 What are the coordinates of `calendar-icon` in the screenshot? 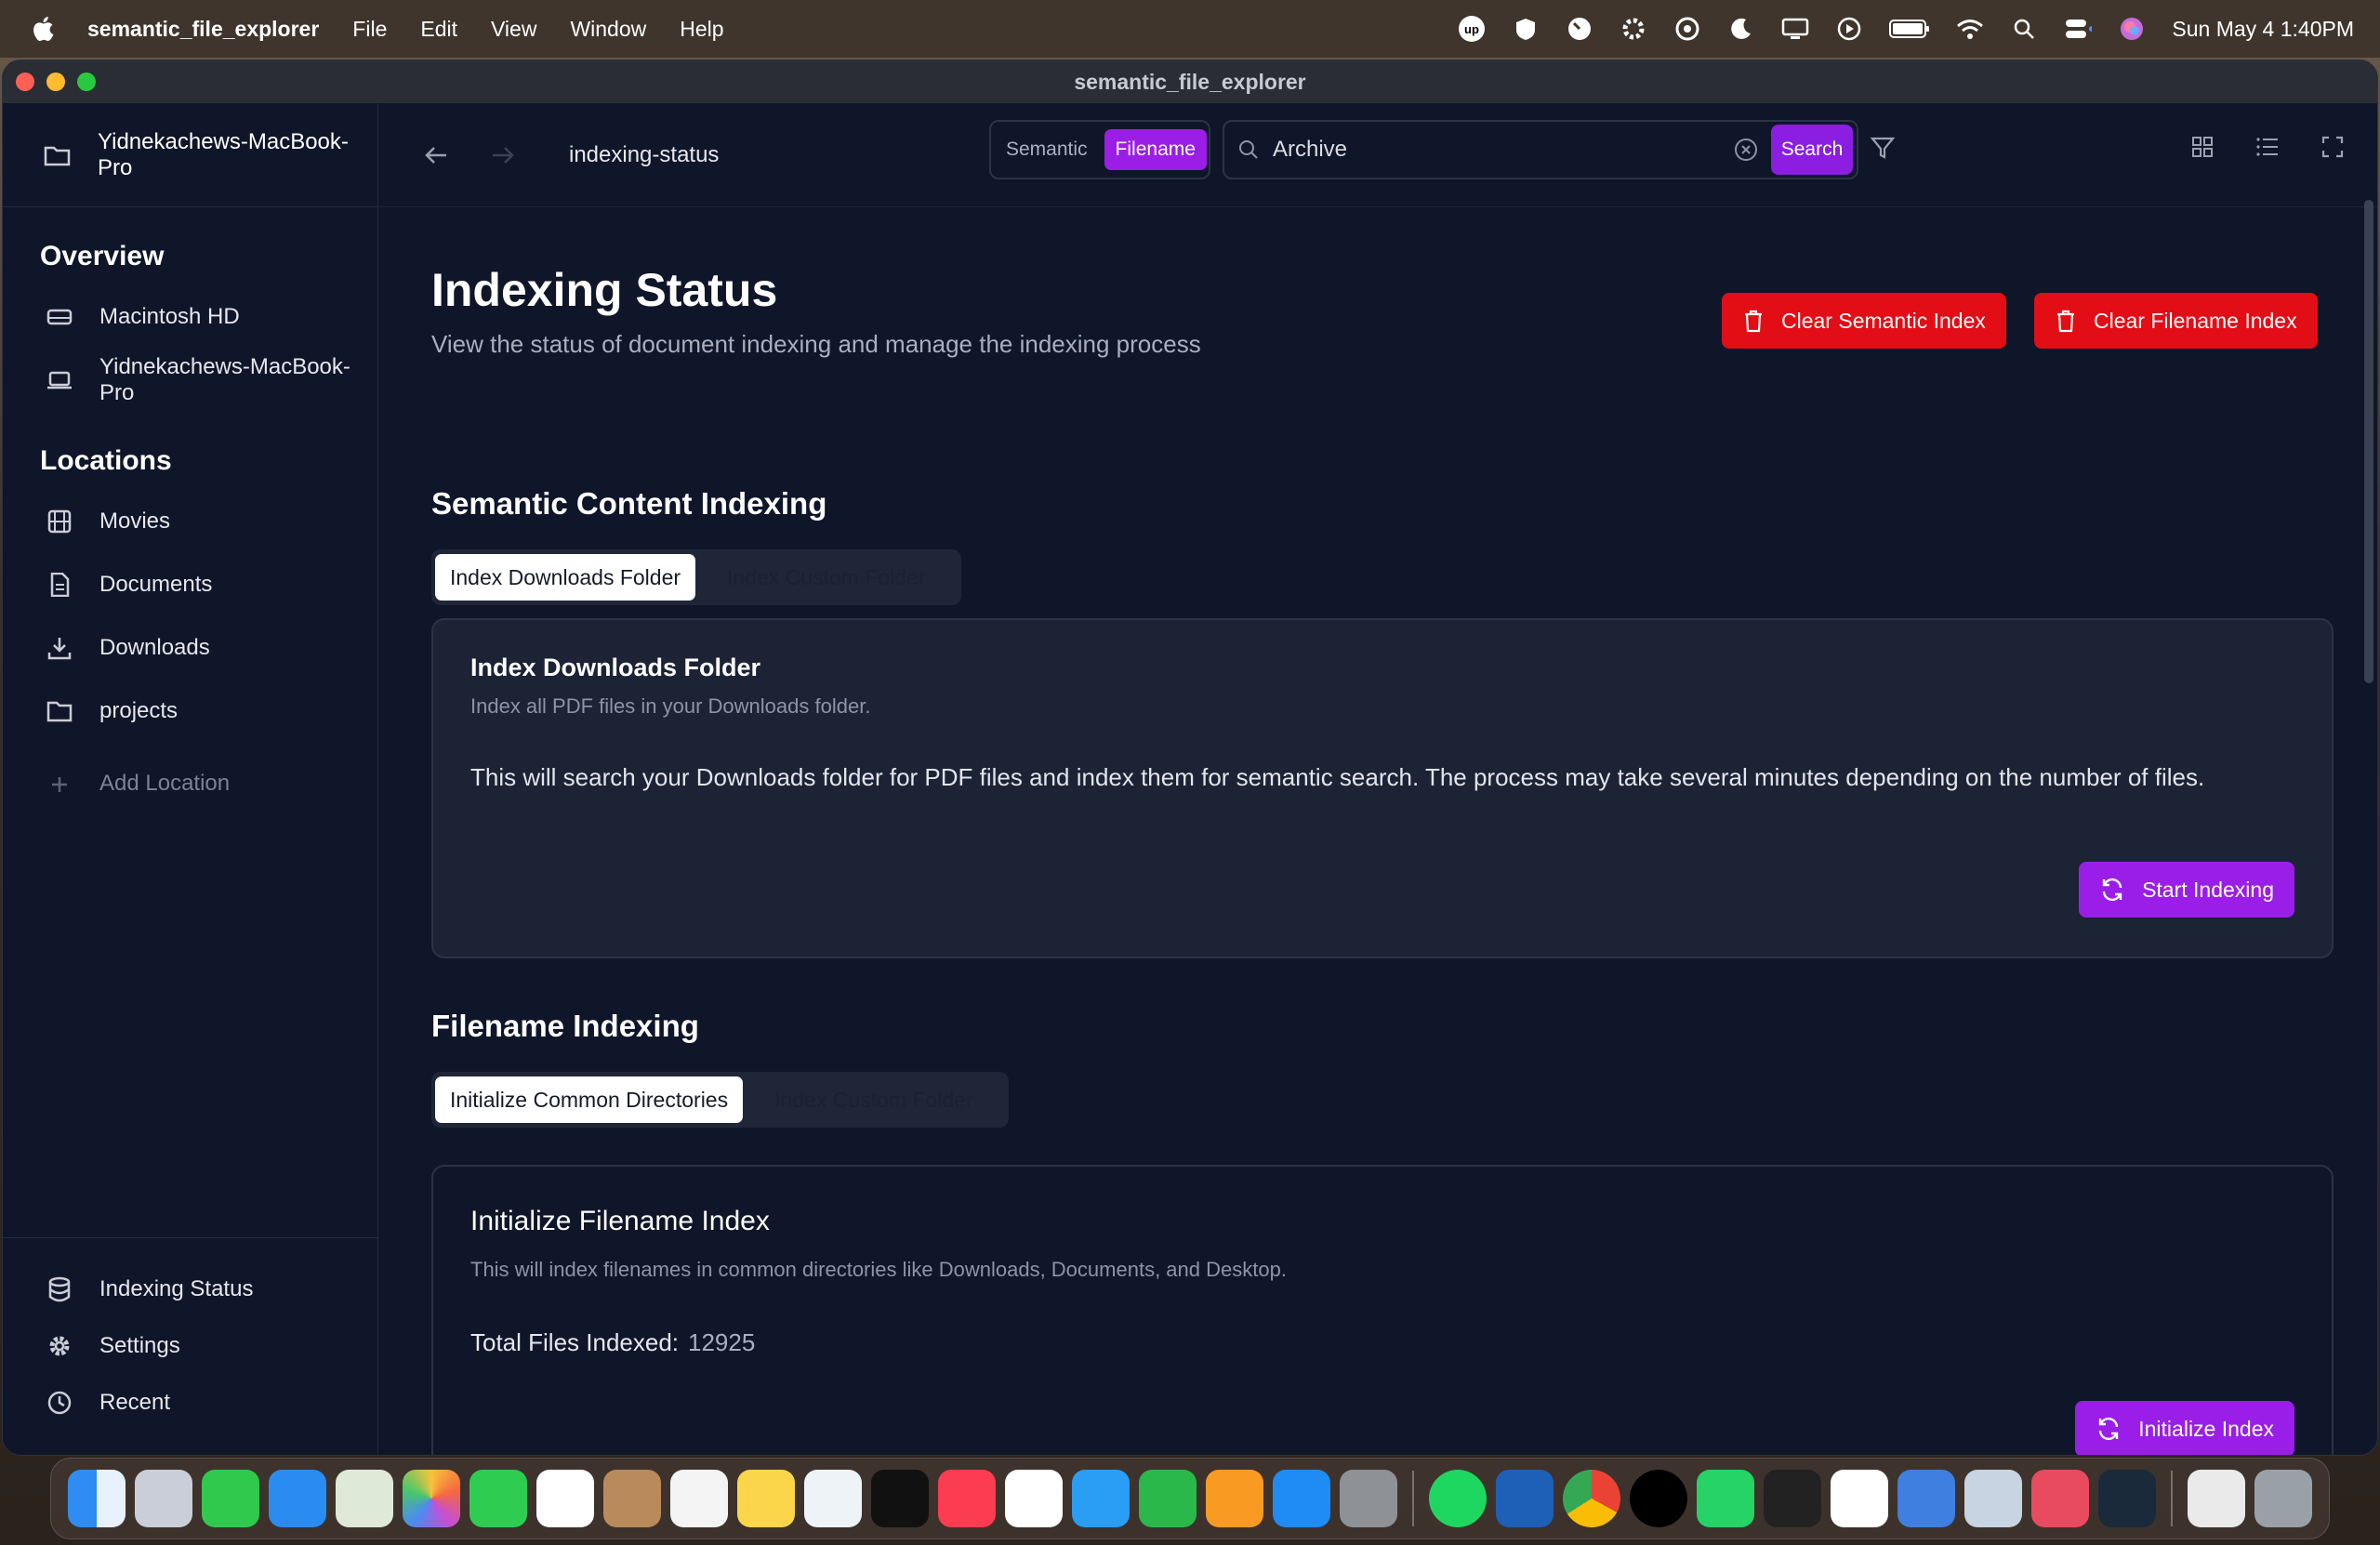 It's located at (565, 1499).